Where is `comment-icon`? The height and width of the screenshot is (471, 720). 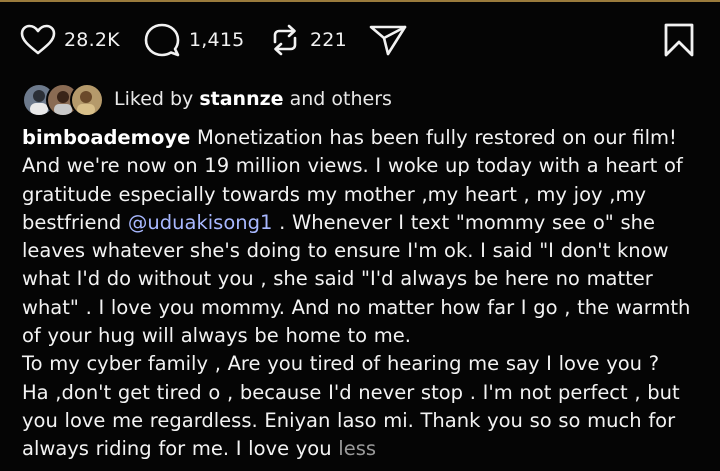 comment-icon is located at coordinates (162, 40).